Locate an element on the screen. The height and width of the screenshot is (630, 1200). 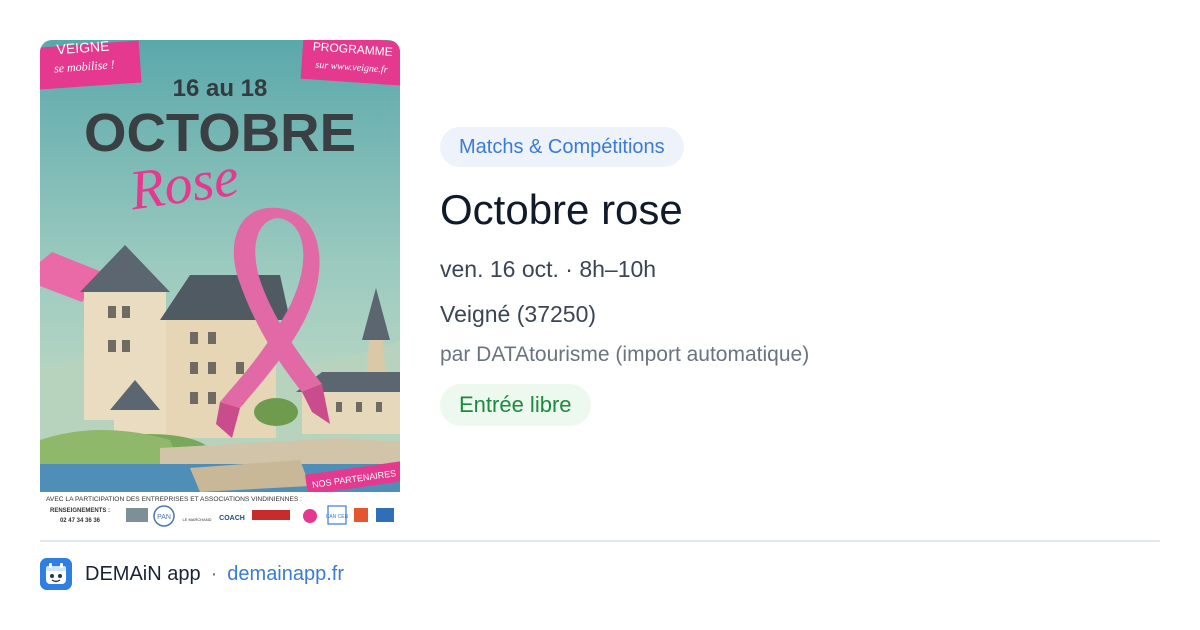
poster-dates: 16 au 18 is located at coordinates (220, 88).